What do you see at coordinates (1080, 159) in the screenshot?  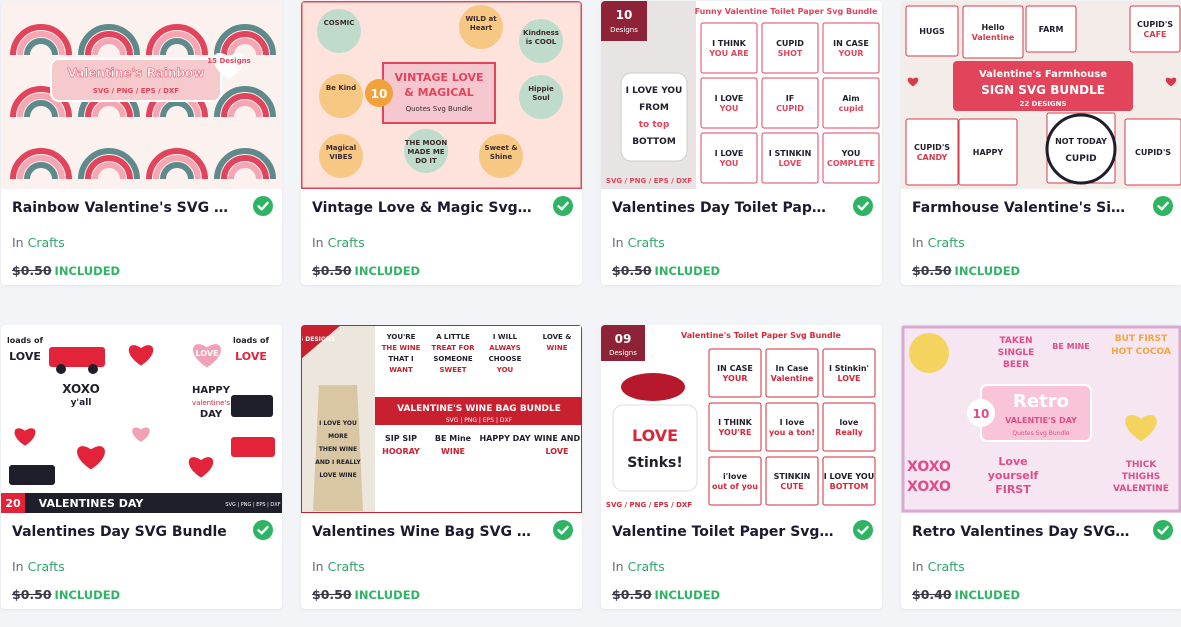 I see `svg-text: CUPID` at bounding box center [1080, 159].